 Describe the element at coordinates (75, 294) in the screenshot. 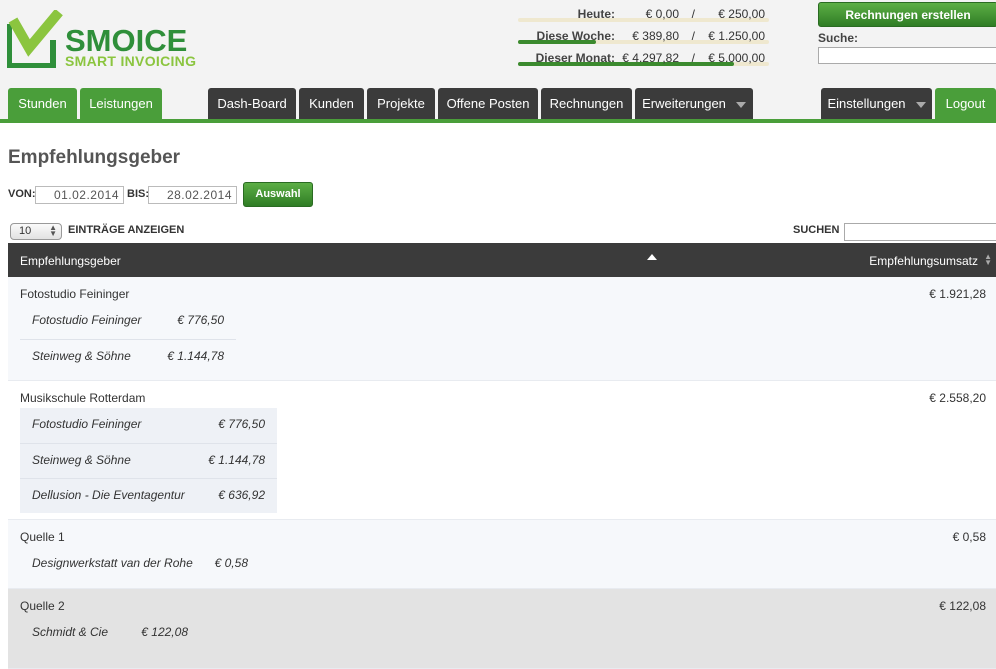

I see `referrer-name: Fotostudio Feininger` at that location.